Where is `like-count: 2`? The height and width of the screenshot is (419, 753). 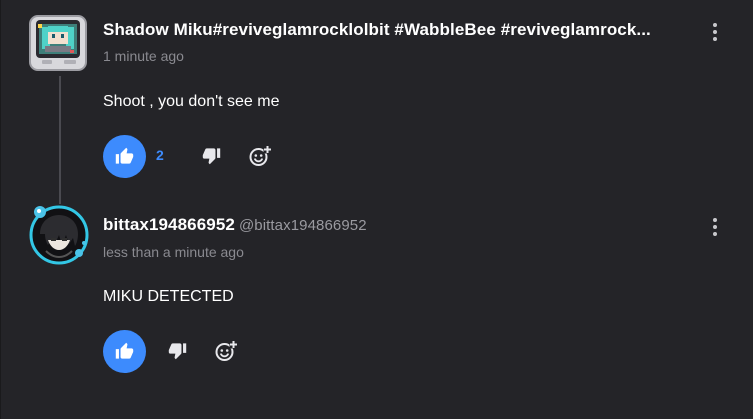 like-count: 2 is located at coordinates (160, 155).